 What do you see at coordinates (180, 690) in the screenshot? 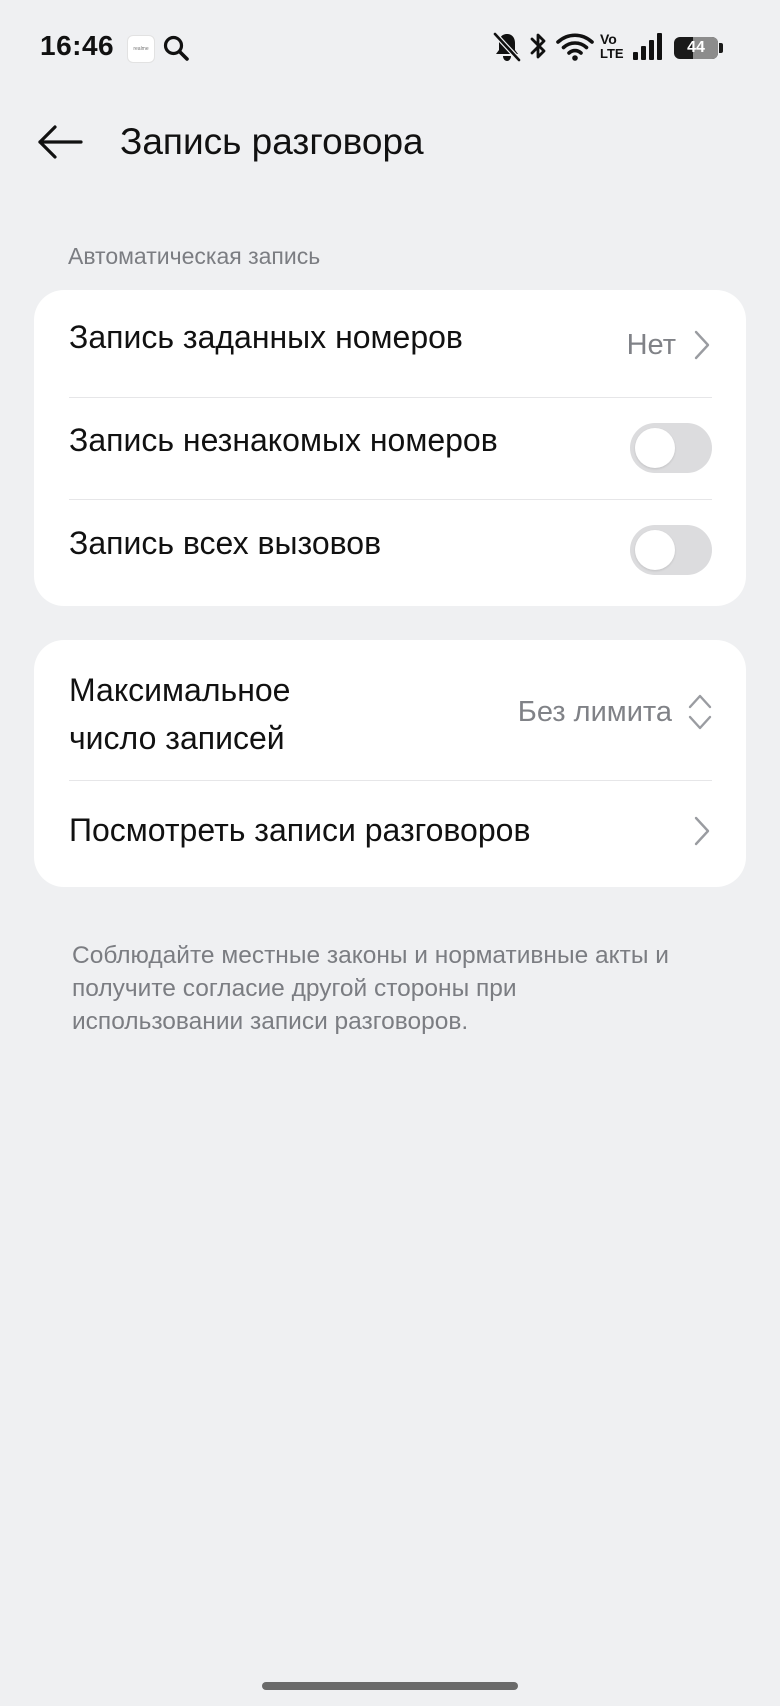
I see `row-label-line1: Максимальное` at bounding box center [180, 690].